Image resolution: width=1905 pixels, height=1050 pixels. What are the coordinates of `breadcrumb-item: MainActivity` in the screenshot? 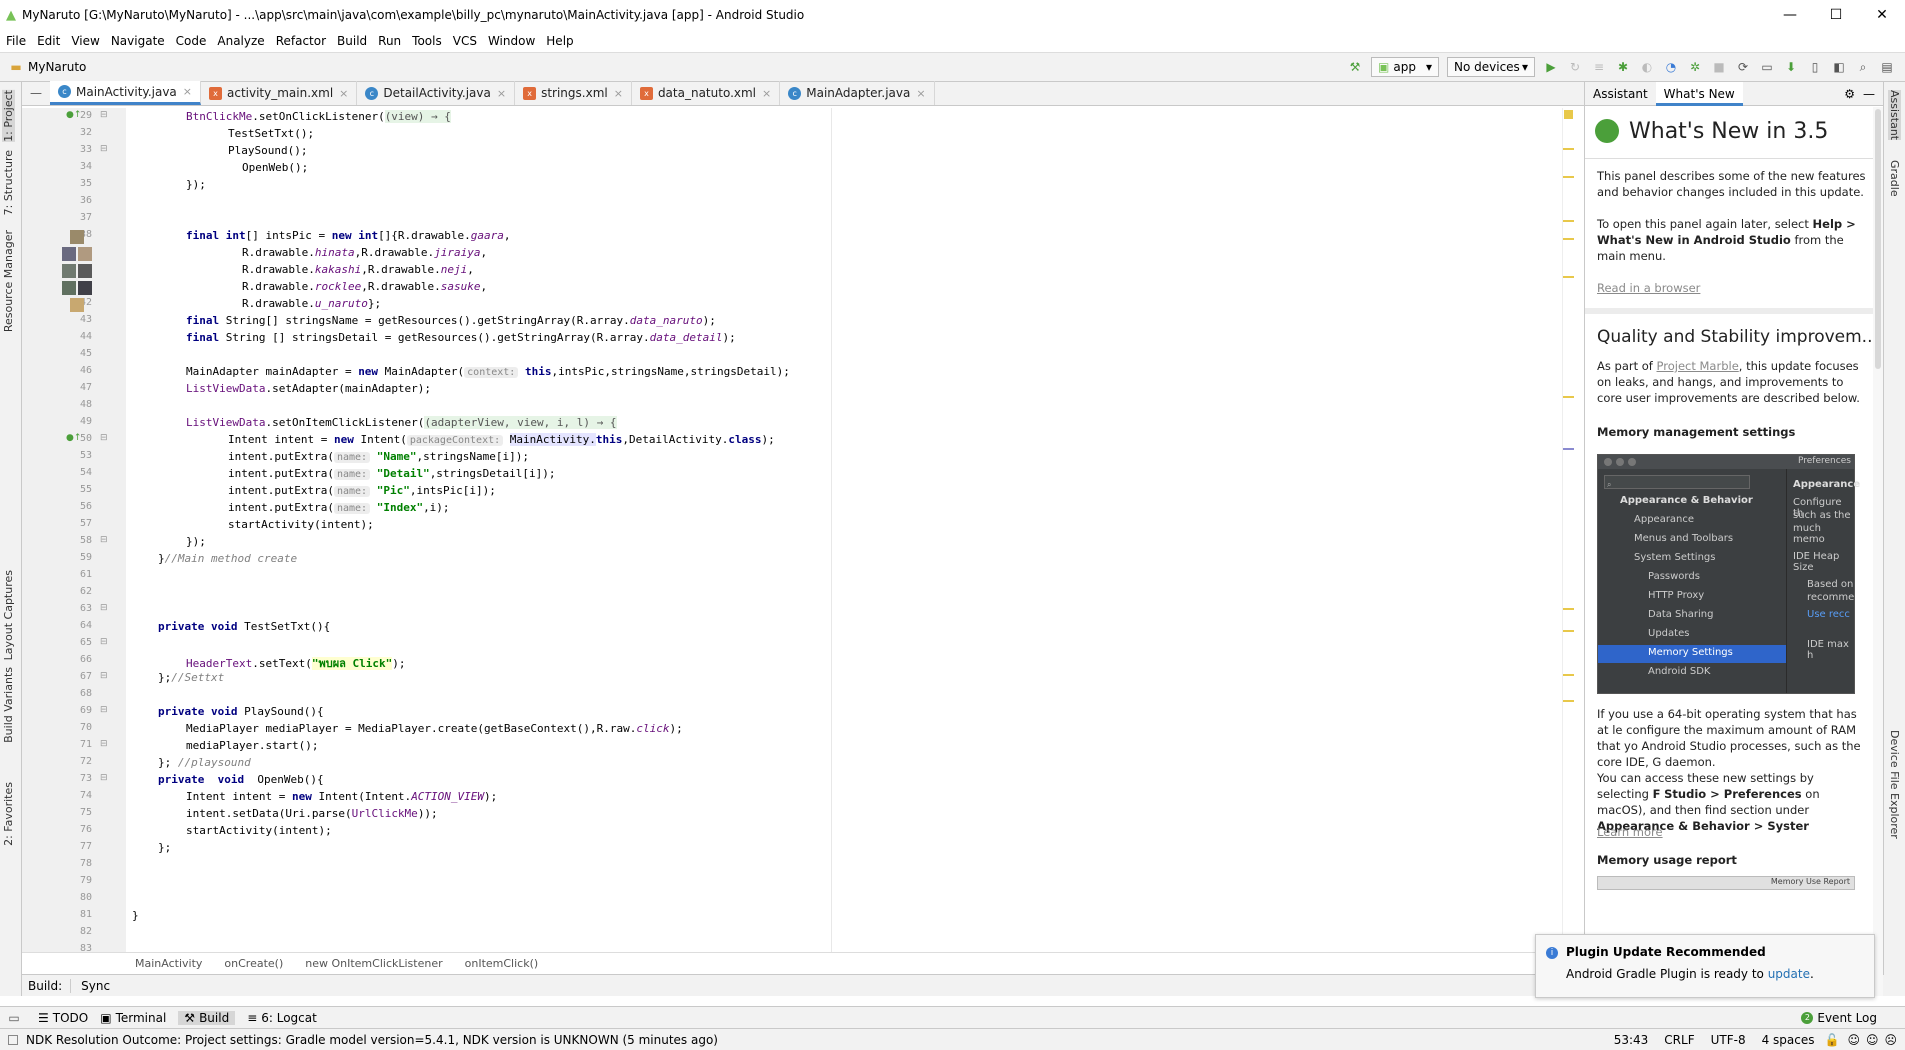 It's located at (168, 963).